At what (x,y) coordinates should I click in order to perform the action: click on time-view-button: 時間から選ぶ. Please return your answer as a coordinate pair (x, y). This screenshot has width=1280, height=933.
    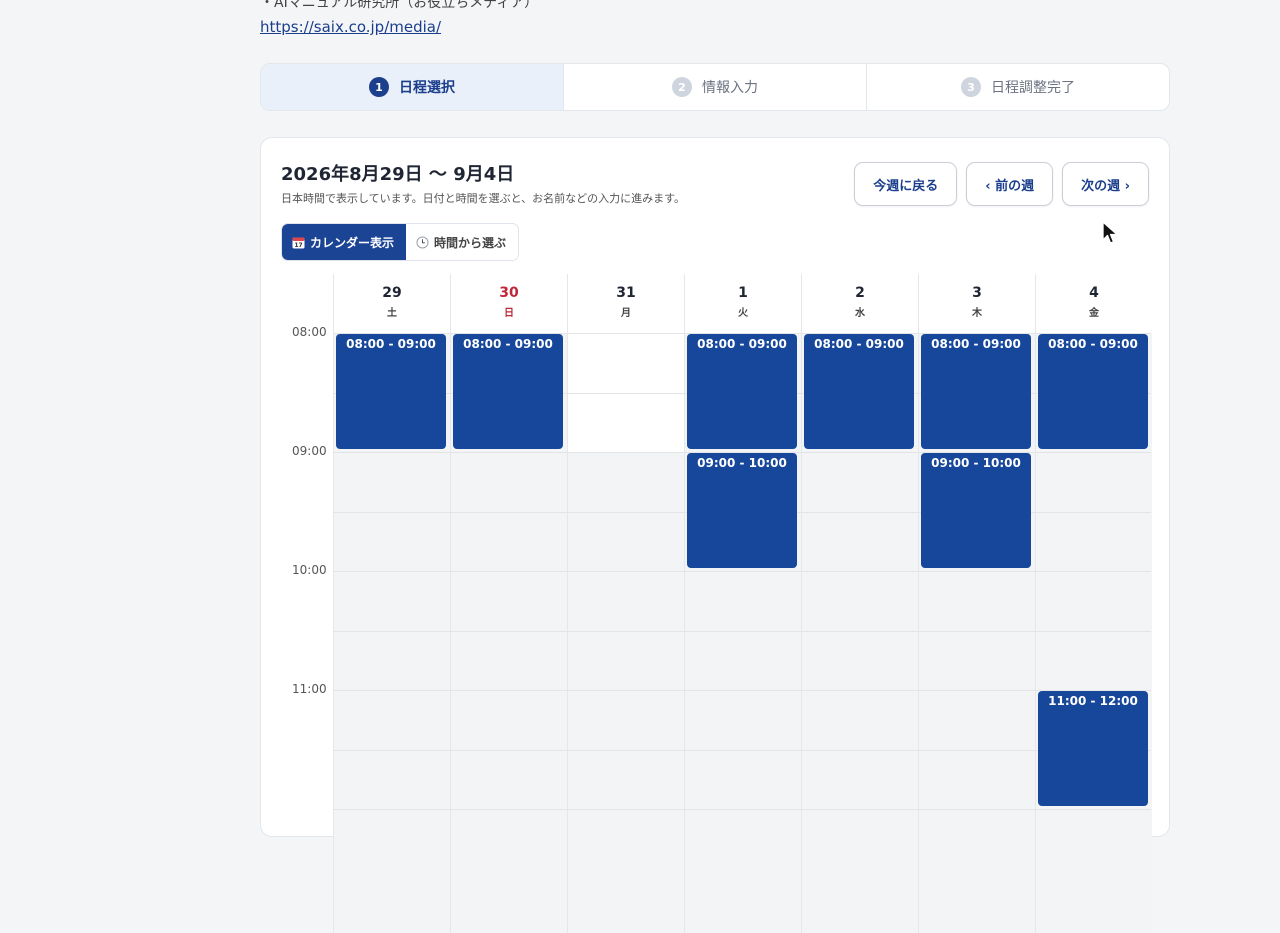
    Looking at the image, I should click on (462, 242).